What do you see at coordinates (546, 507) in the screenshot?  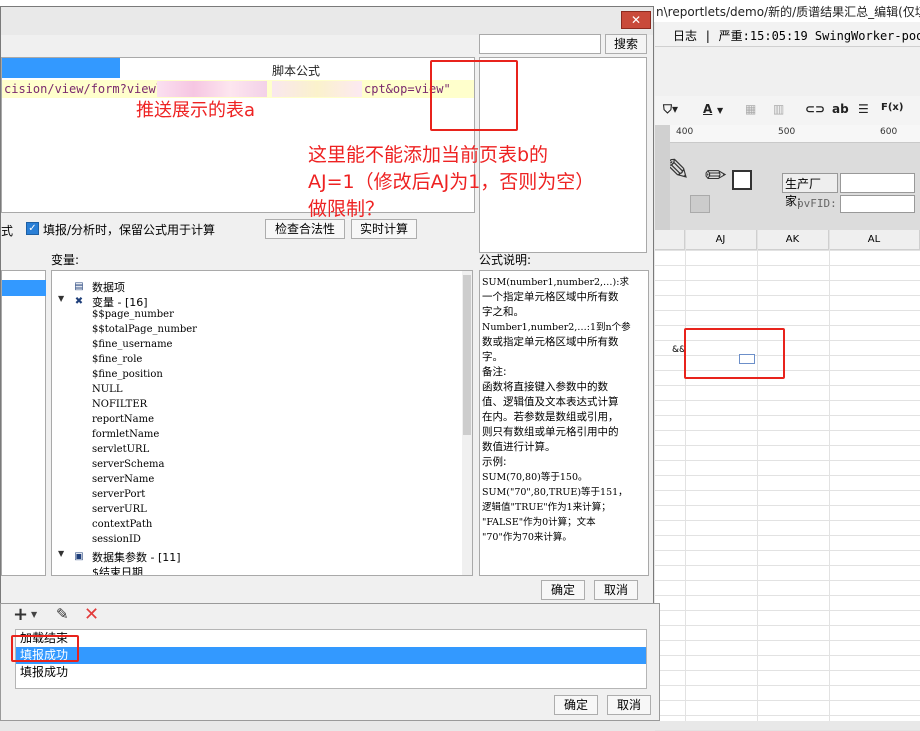 I see `description-line: 逻辑值"TRUE"作为1来计算；` at bounding box center [546, 507].